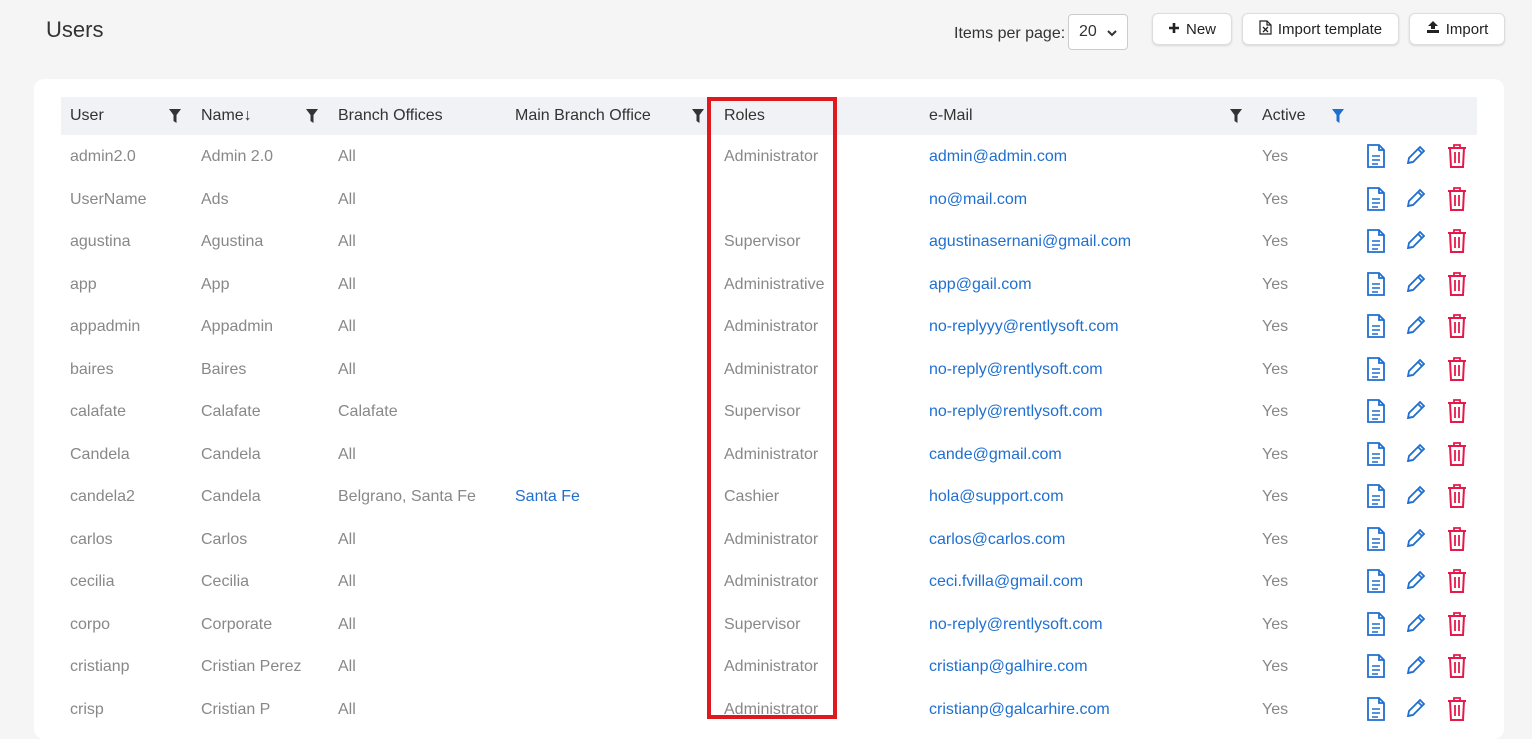 This screenshot has width=1532, height=739. Describe the element at coordinates (100, 666) in the screenshot. I see `user-cell: cristianp` at that location.